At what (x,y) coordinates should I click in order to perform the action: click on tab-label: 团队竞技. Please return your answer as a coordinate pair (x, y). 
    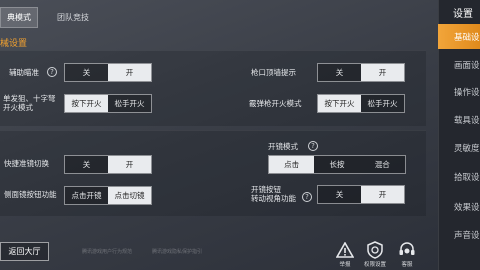
    Looking at the image, I should click on (73, 17).